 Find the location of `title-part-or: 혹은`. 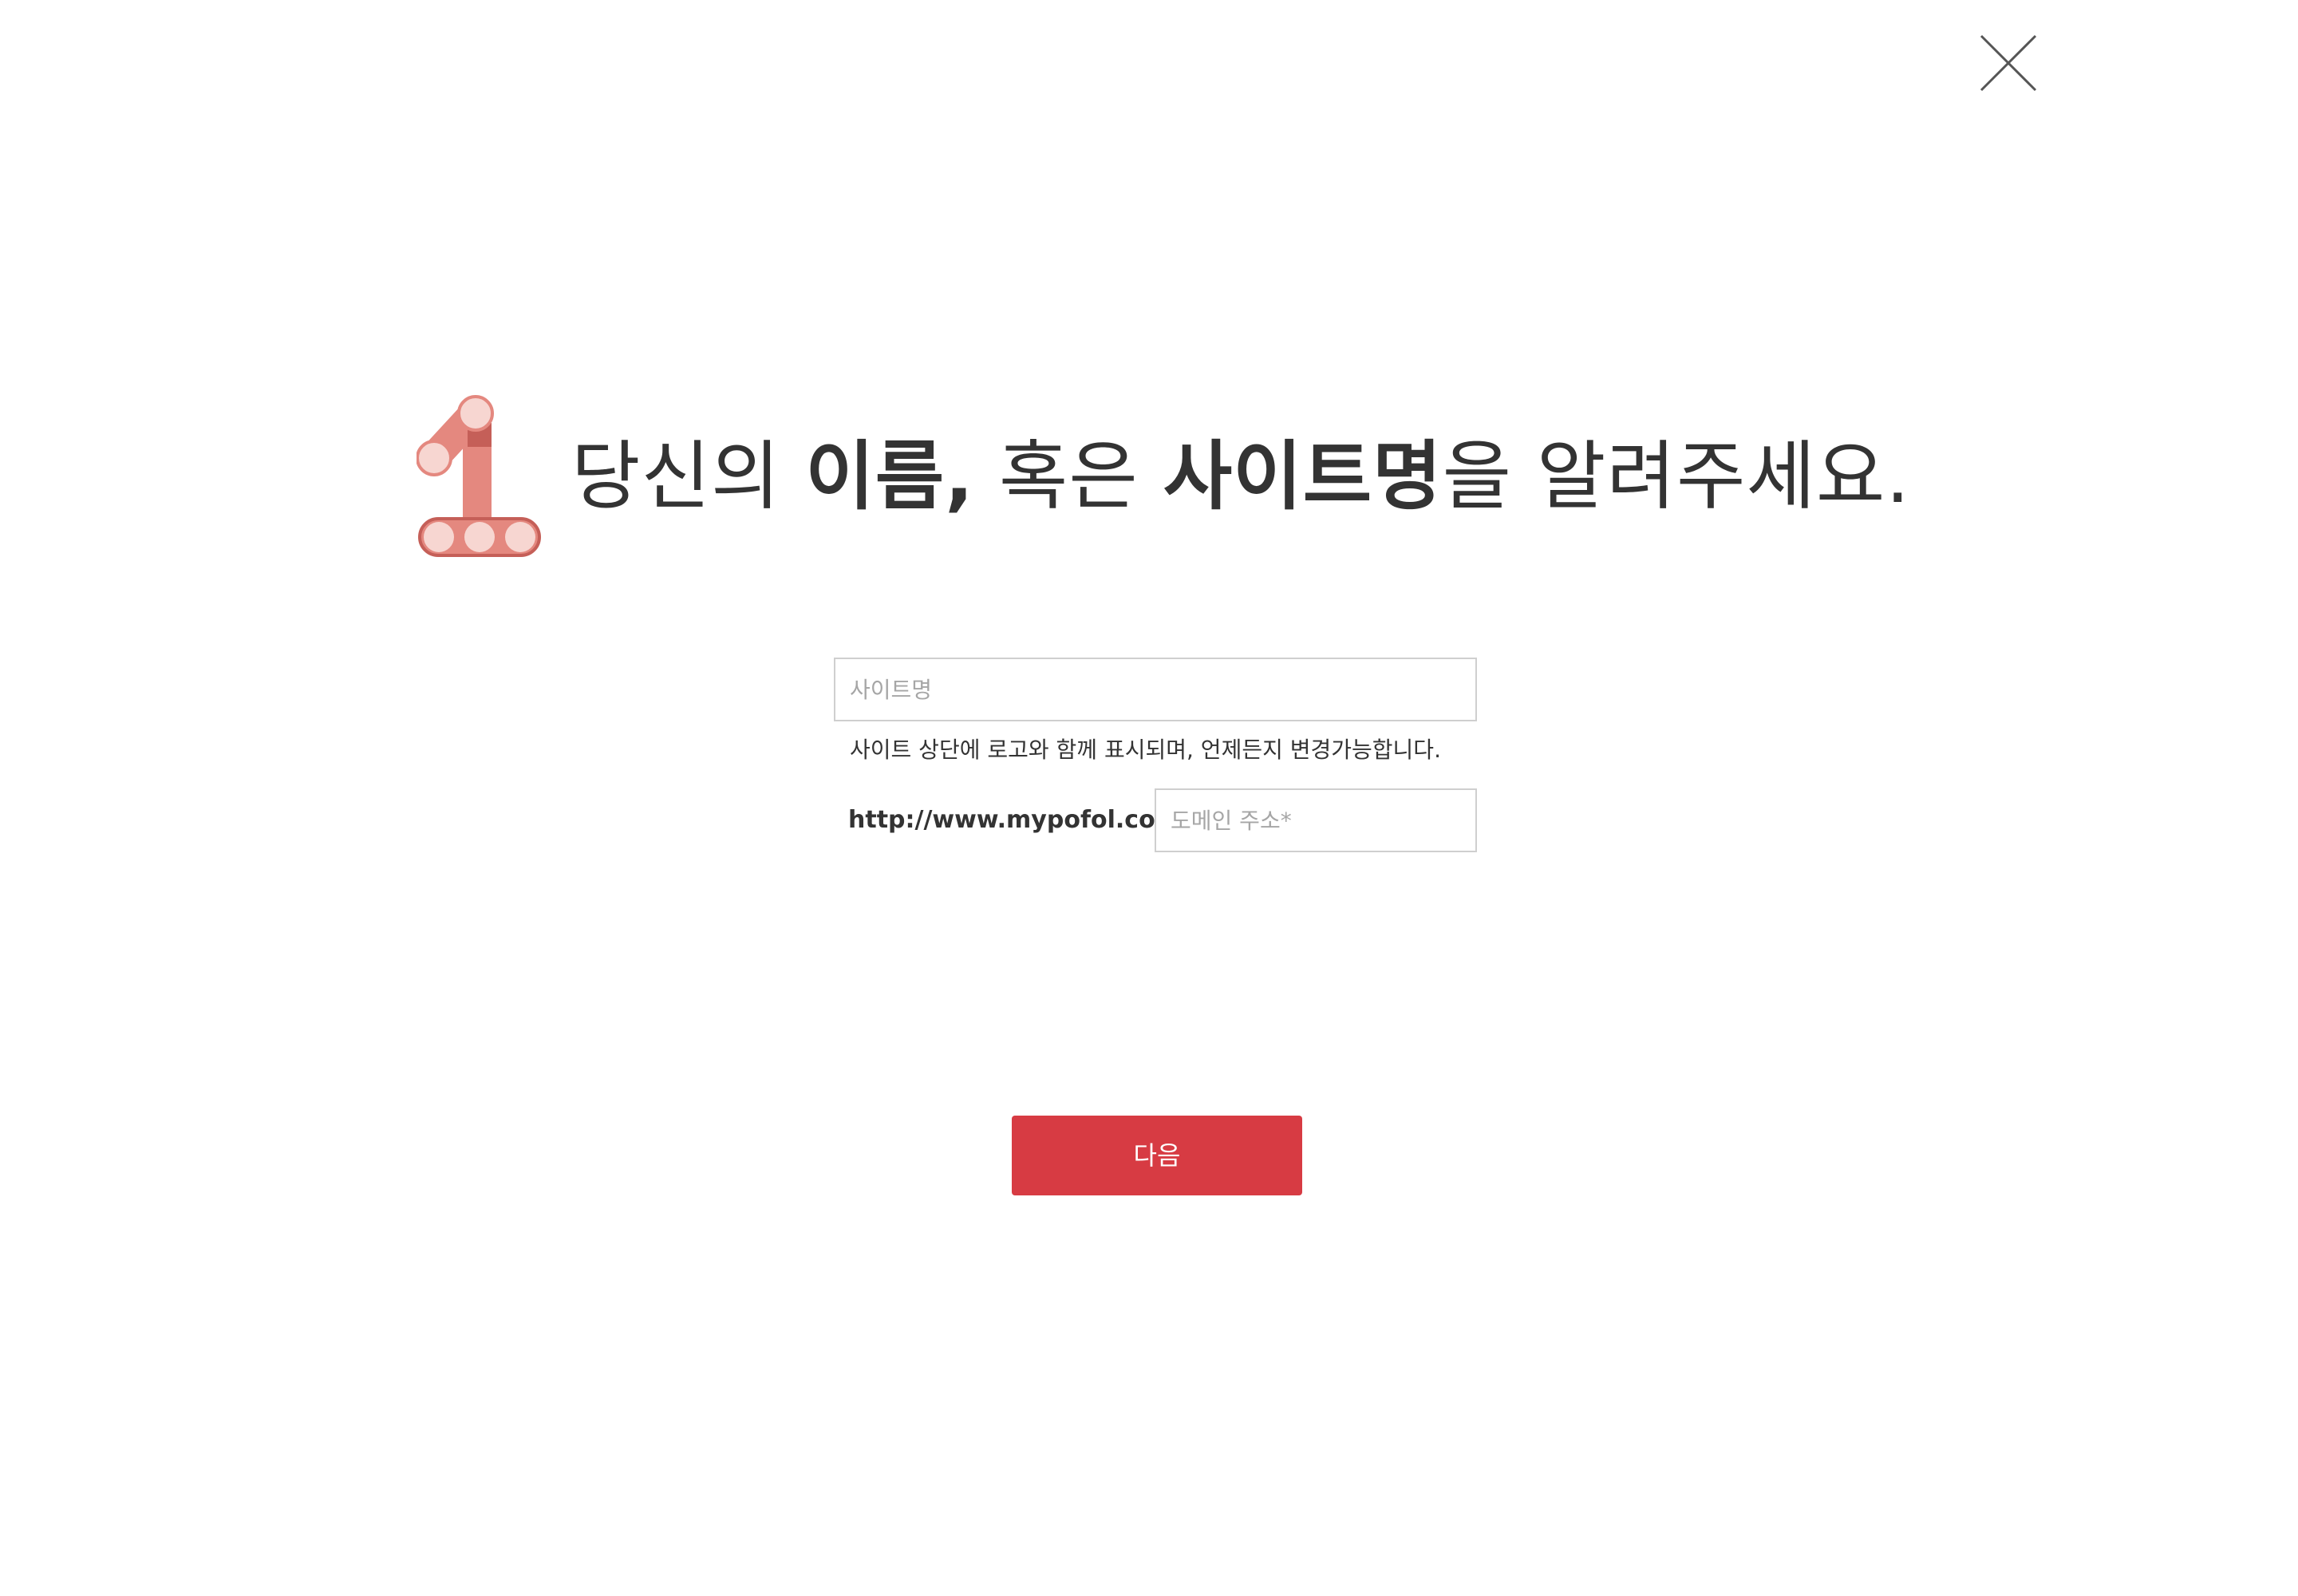

title-part-or: 혹은 is located at coordinates (1068, 476).